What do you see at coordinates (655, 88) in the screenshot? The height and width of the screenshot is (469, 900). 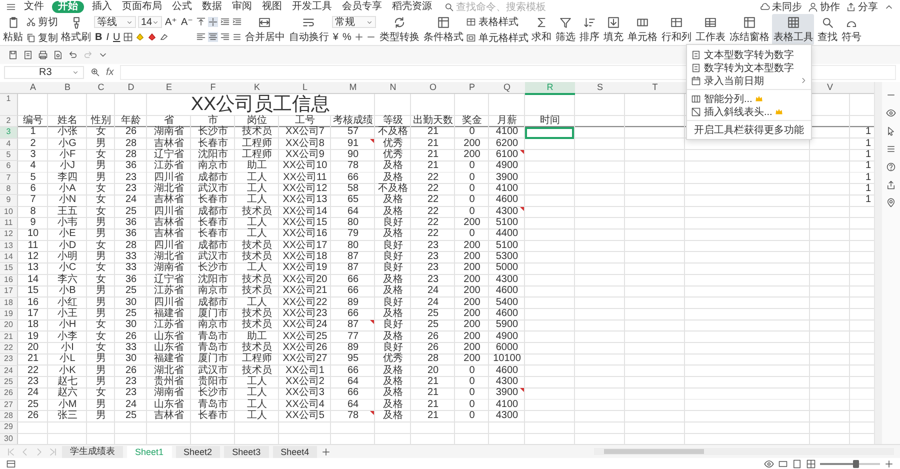 I see `column-header: T` at bounding box center [655, 88].